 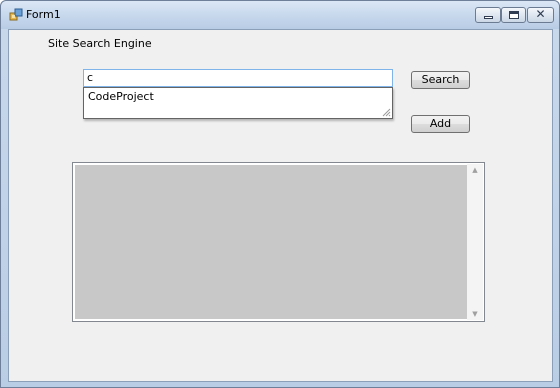 What do you see at coordinates (238, 78) in the screenshot?
I see `search-input: c` at bounding box center [238, 78].